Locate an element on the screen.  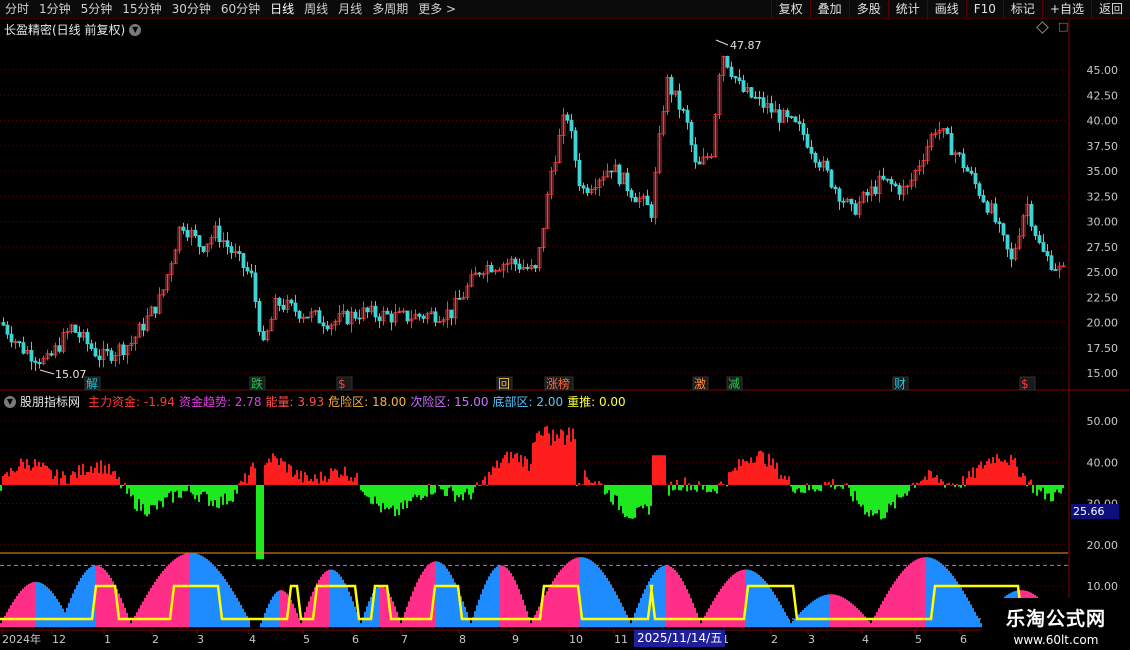
high-label: 47.87 is located at coordinates (746, 45).